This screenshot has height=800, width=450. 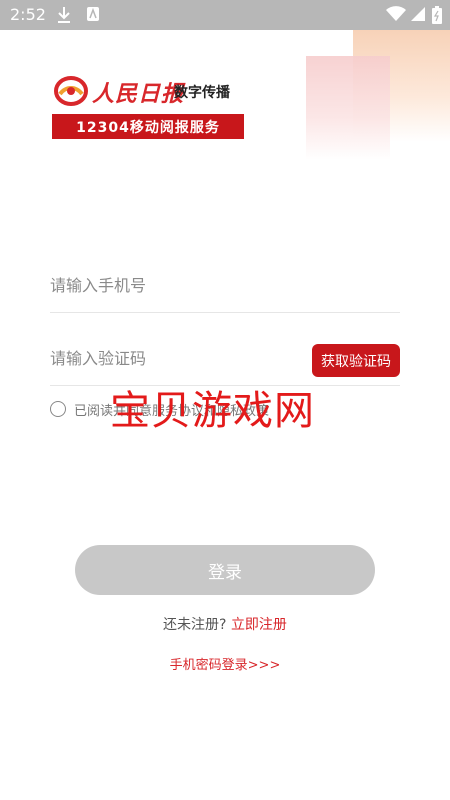 What do you see at coordinates (28, 14) in the screenshot?
I see `status-time: 2:52` at bounding box center [28, 14].